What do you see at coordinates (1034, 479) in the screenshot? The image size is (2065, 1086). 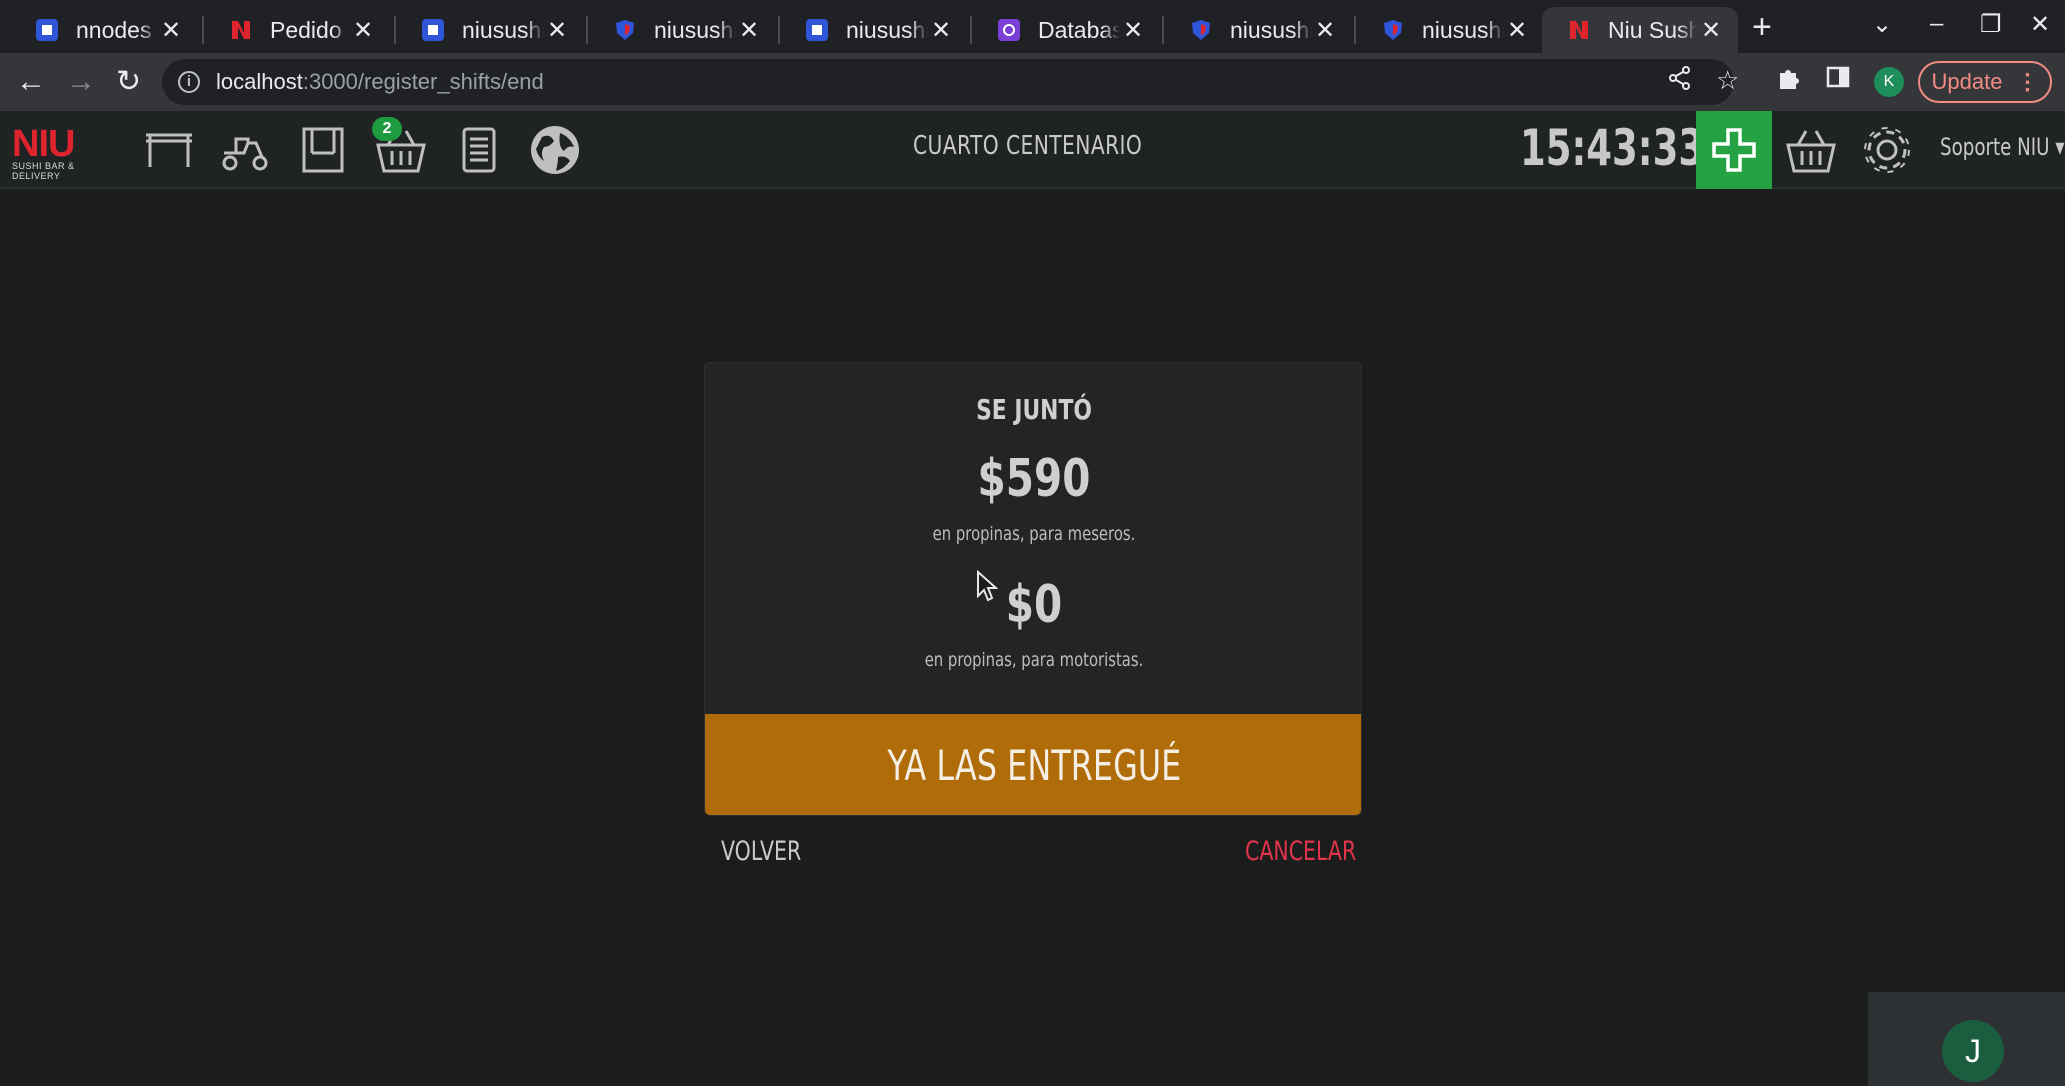 I see `waiters-tip-amount: $590` at bounding box center [1034, 479].